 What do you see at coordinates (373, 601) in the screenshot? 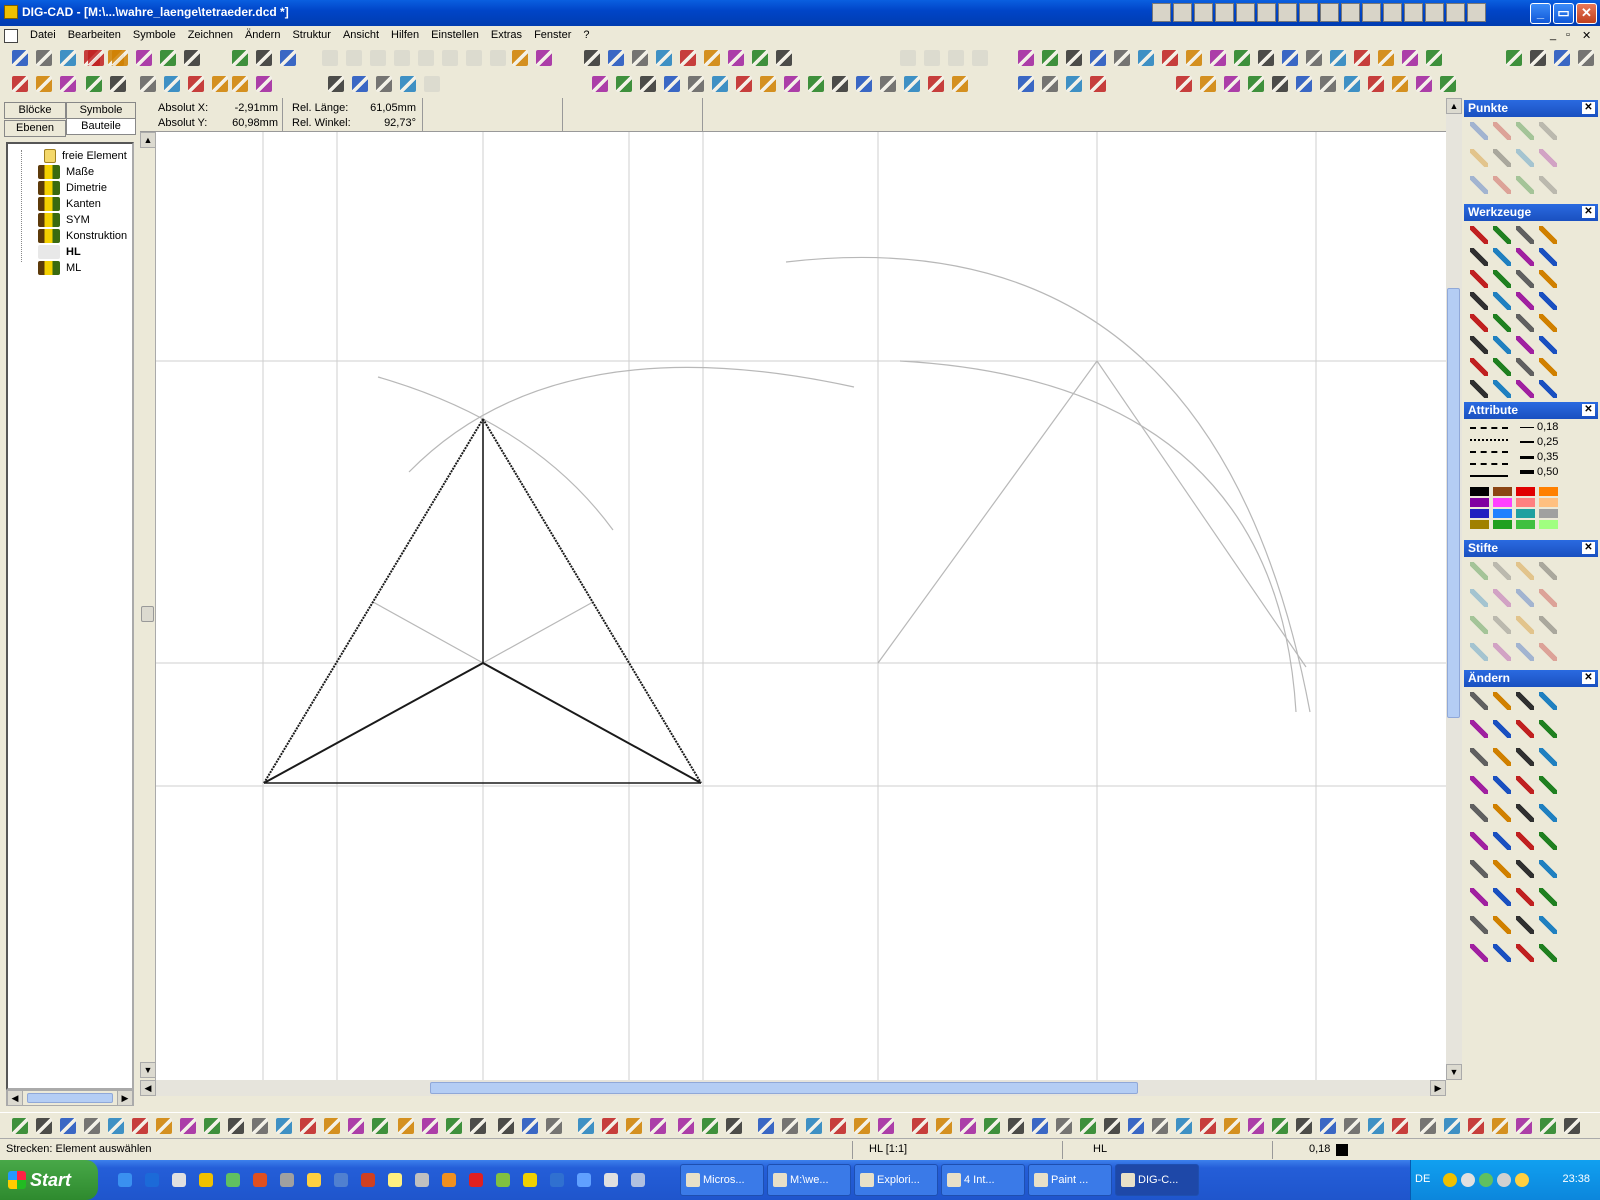
I see `tetra-edge-left` at bounding box center [373, 601].